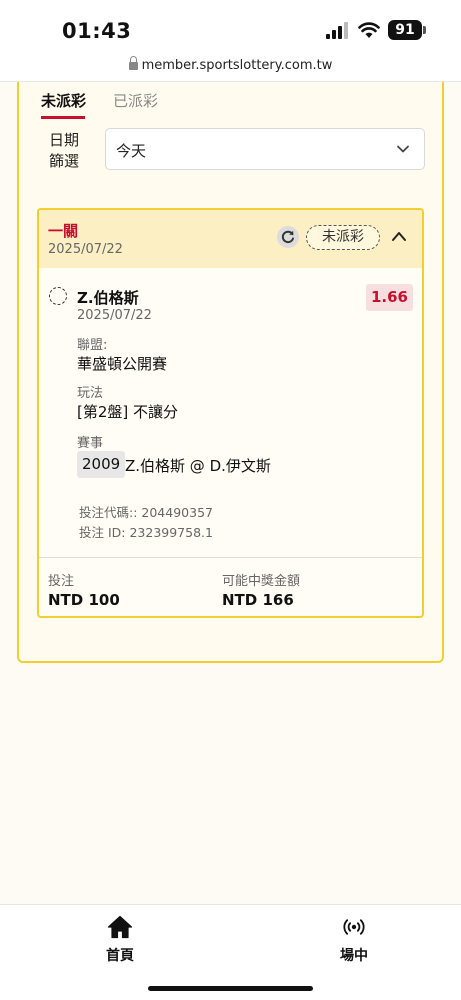 The width and height of the screenshot is (461, 1000). Describe the element at coordinates (354, 927) in the screenshot. I see `live-broadcast-icon` at that location.